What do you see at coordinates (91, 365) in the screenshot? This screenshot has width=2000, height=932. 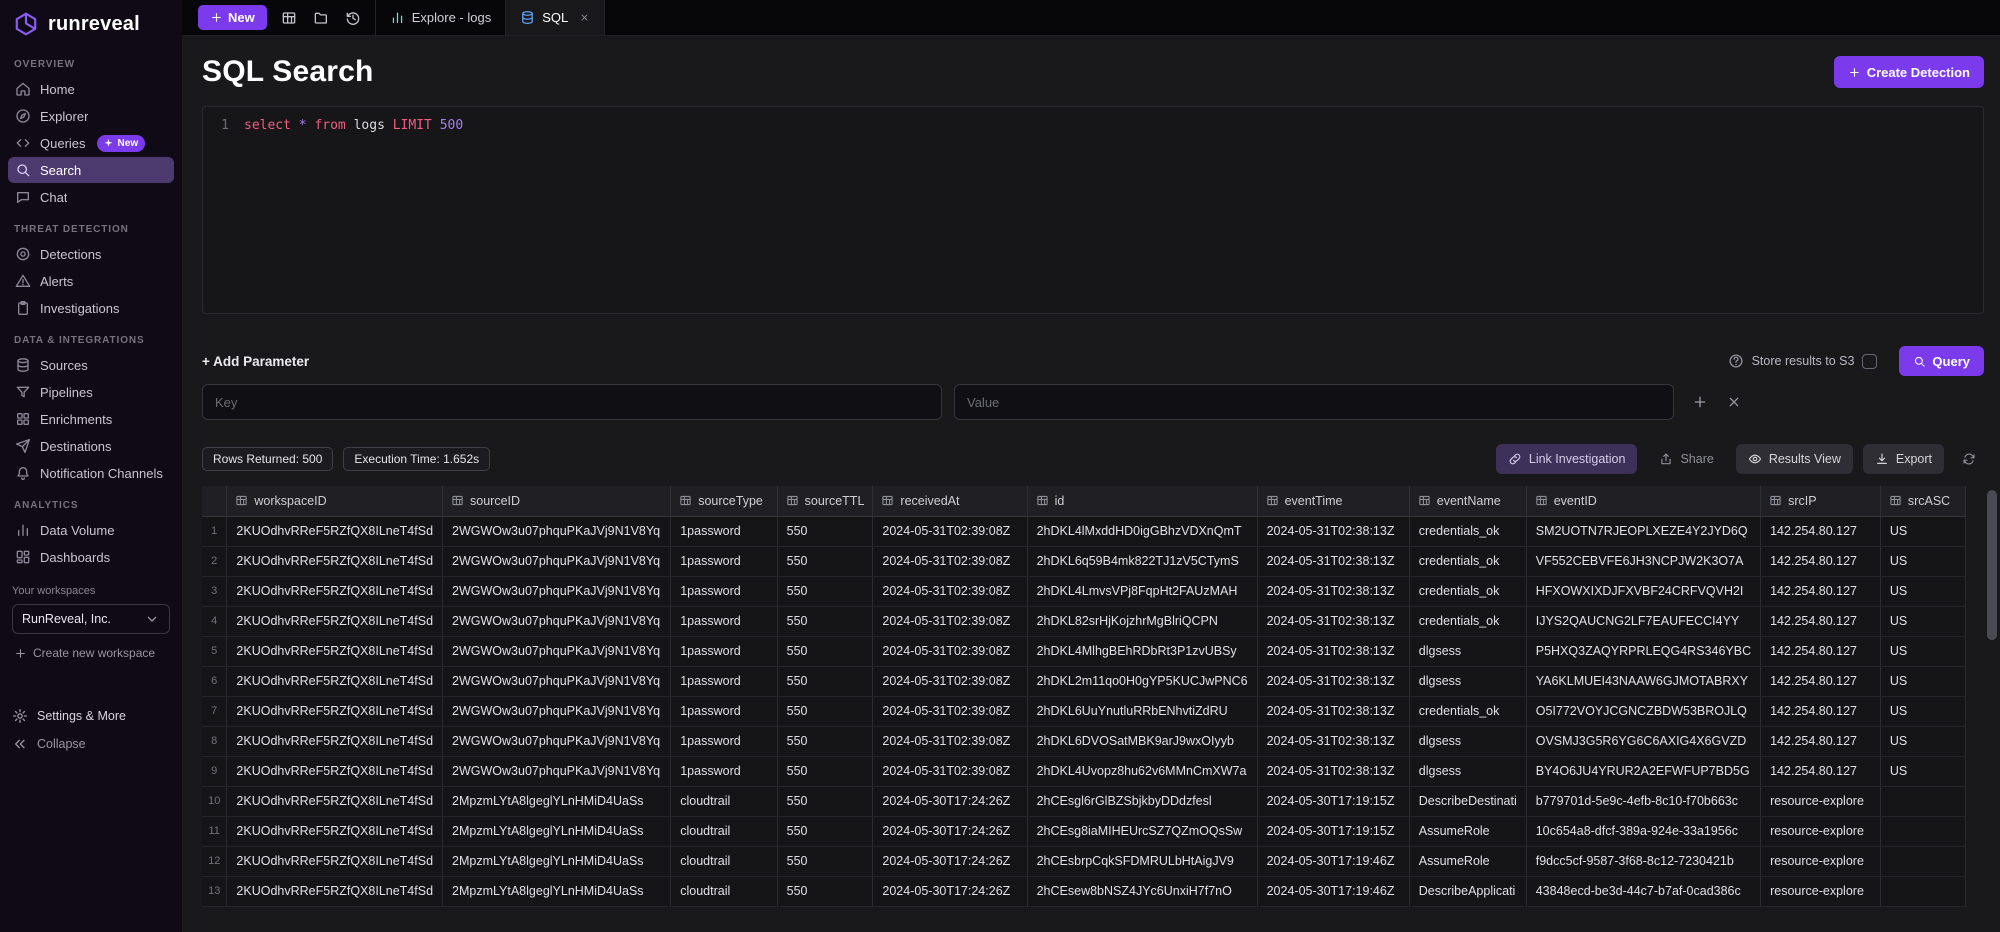 I see `sidebar-item-sources: Sources` at bounding box center [91, 365].